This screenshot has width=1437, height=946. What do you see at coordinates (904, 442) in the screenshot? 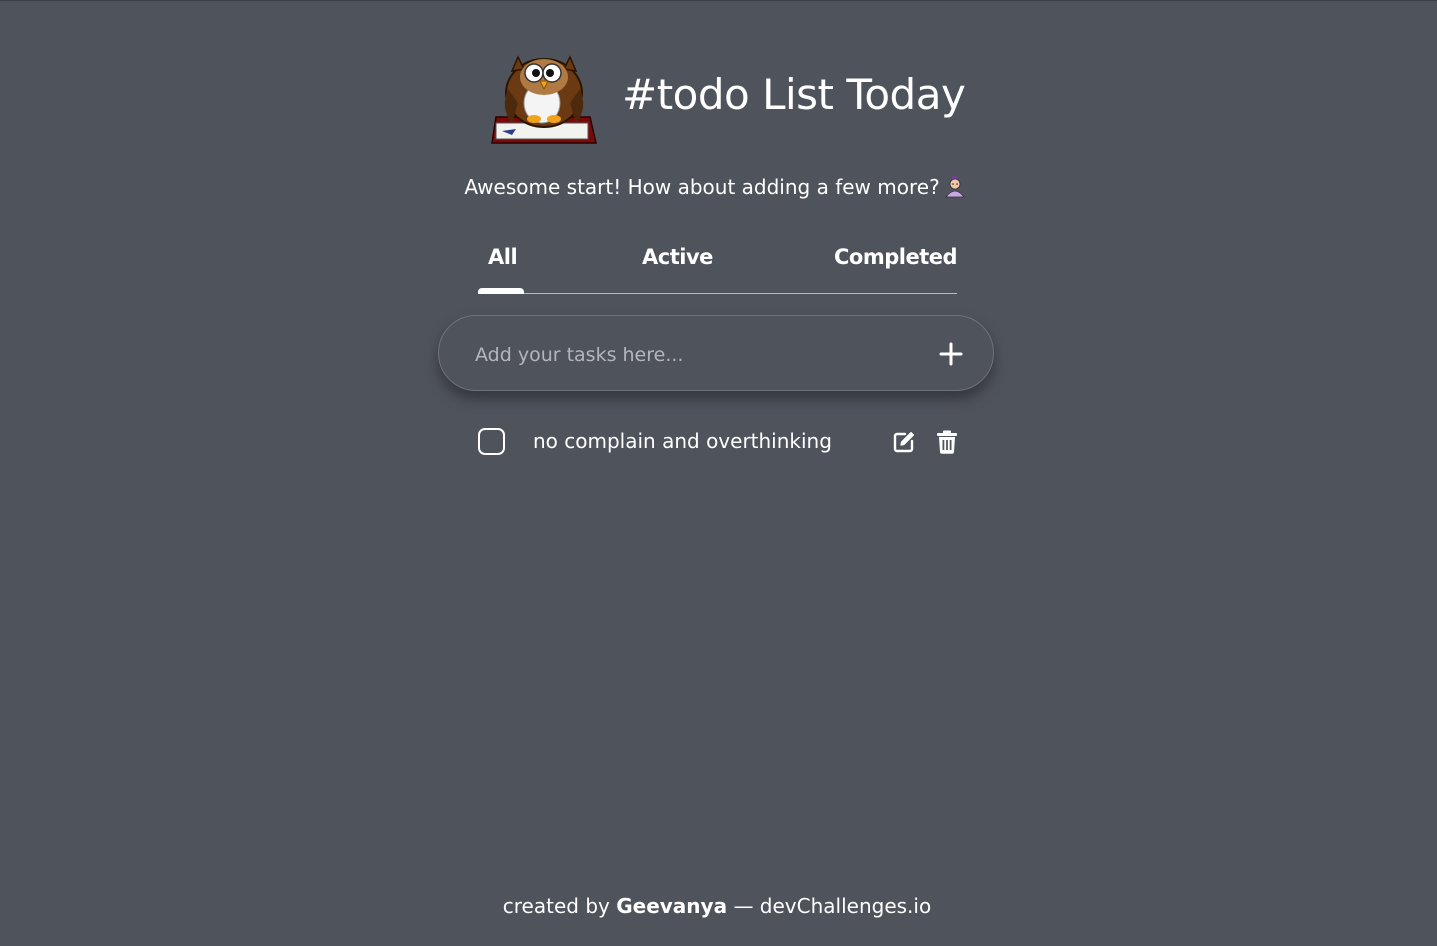
I see `edit-icon` at bounding box center [904, 442].